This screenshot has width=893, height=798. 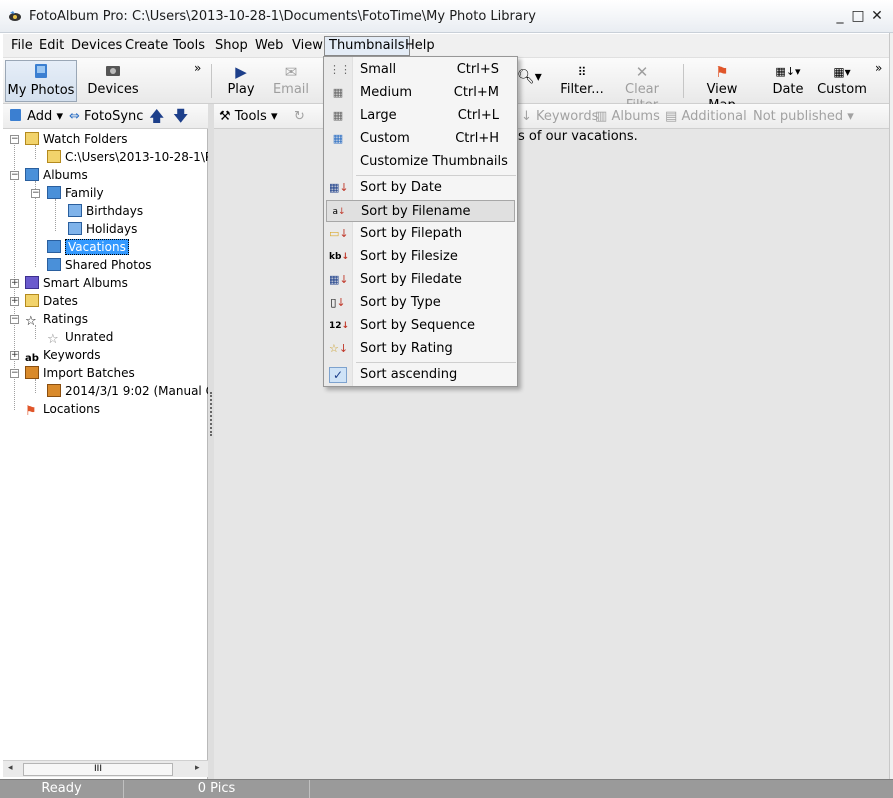 What do you see at coordinates (75, 193) in the screenshot?
I see `tree-item-family: Family` at bounding box center [75, 193].